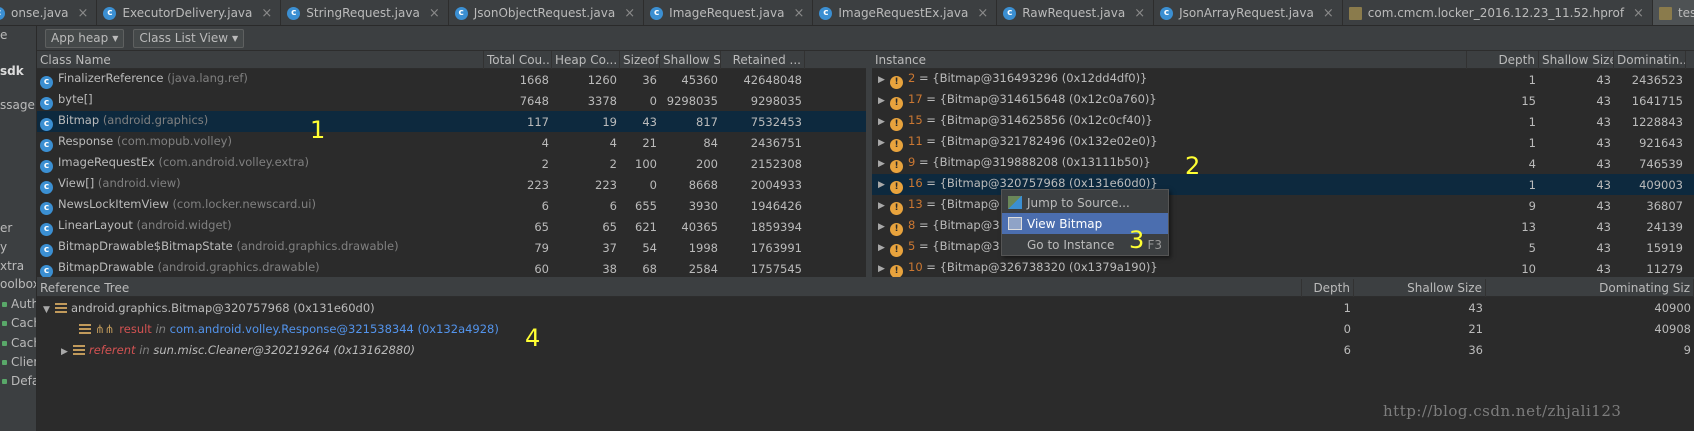 Image resolution: width=1694 pixels, height=431 pixels. I want to click on instance-label: = {Bitmap@326738320 (0x1379a190)}, so click(1042, 266).